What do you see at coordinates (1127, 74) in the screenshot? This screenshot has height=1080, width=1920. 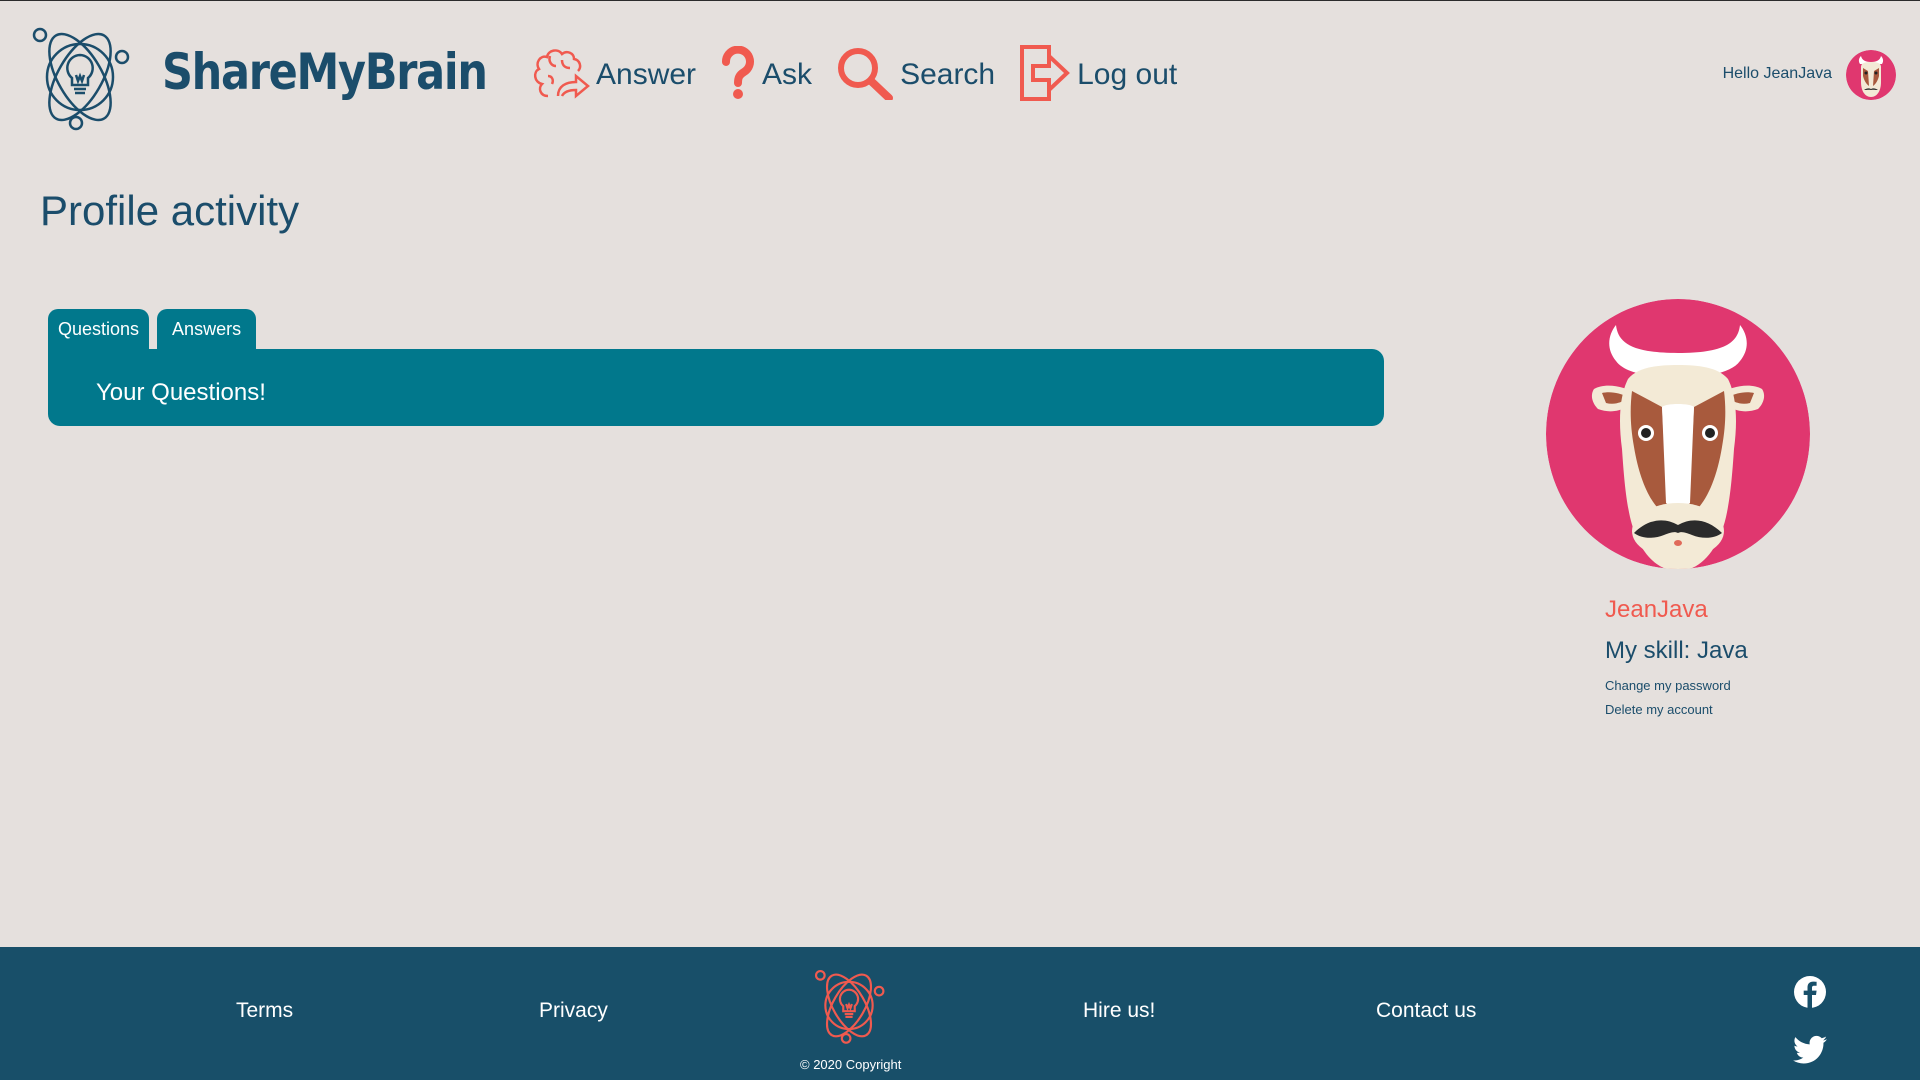 I see `nav-logout-label: Log out` at bounding box center [1127, 74].